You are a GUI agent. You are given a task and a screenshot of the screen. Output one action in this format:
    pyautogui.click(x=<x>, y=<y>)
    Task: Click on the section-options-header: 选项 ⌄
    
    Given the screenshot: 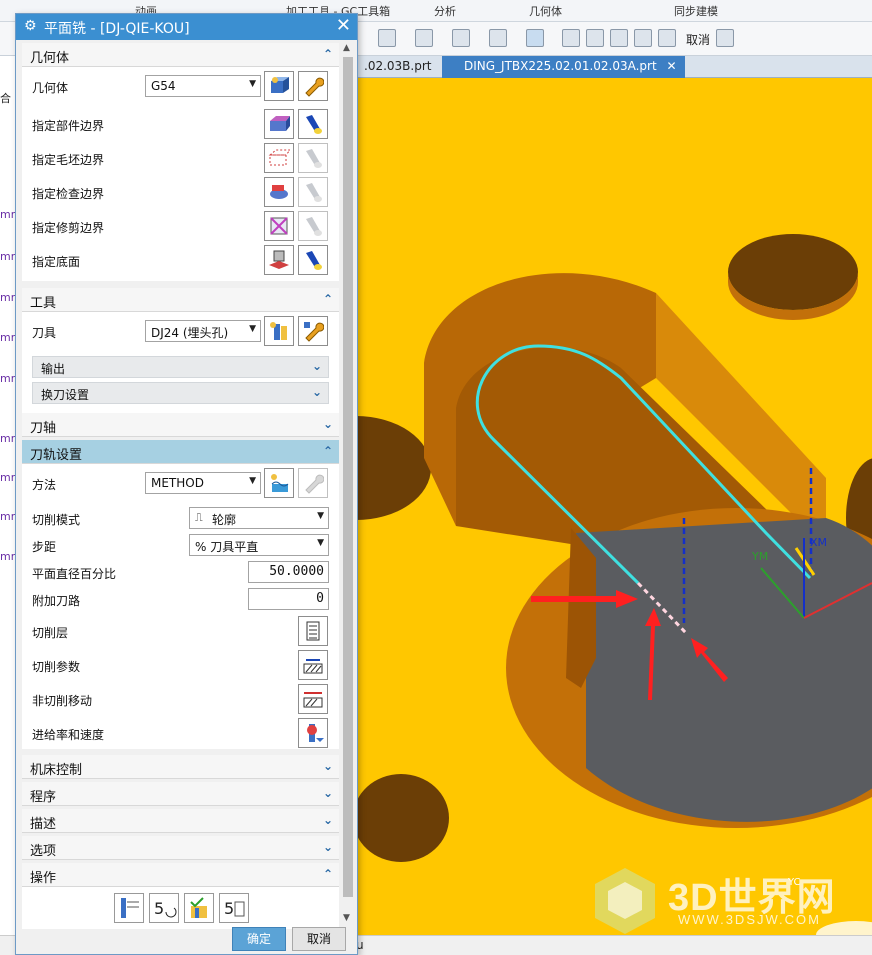 What is the action you would take?
    pyautogui.click(x=180, y=848)
    